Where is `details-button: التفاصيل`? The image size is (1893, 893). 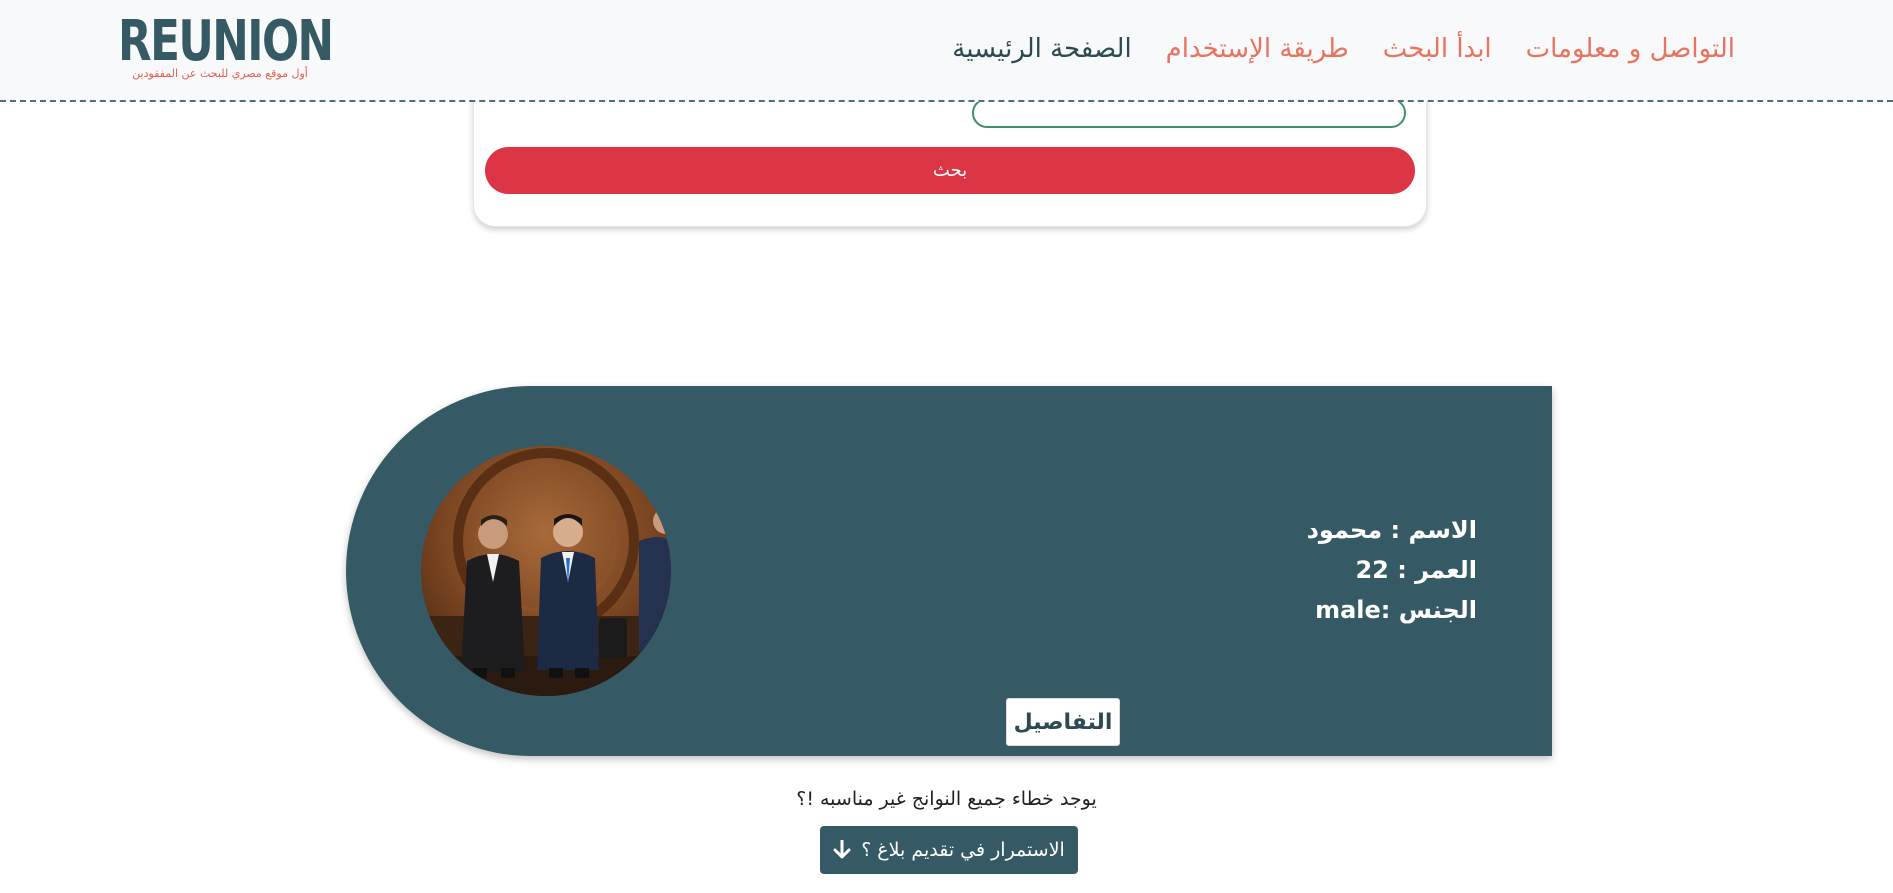 details-button: التفاصيل is located at coordinates (1063, 722).